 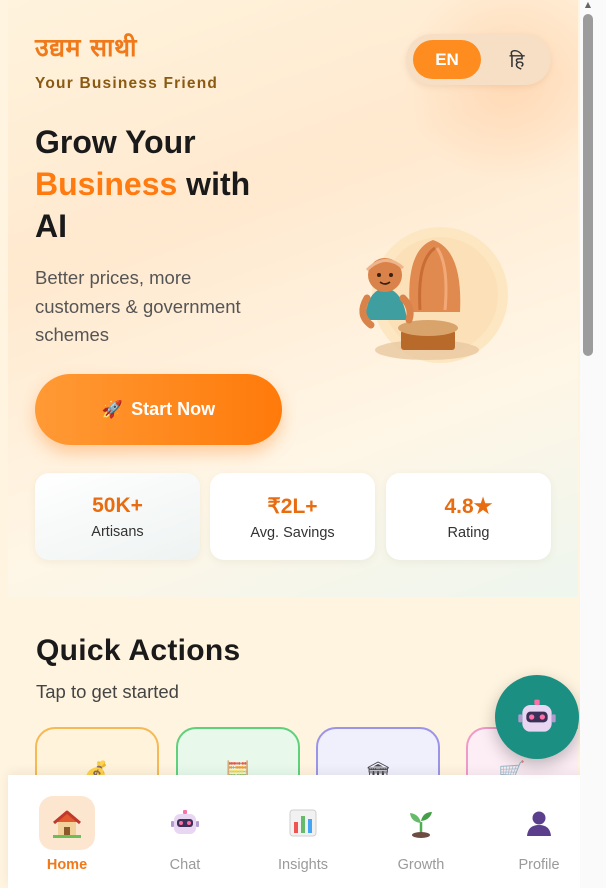 What do you see at coordinates (303, 865) in the screenshot?
I see `nav-label: Insights` at bounding box center [303, 865].